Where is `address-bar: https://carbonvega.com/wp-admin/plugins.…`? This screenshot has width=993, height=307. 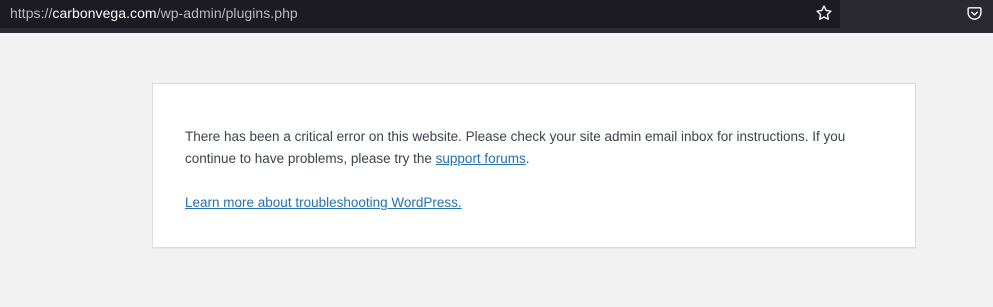 address-bar: https://carbonvega.com/wp-admin/plugins.… is located at coordinates (420, 14).